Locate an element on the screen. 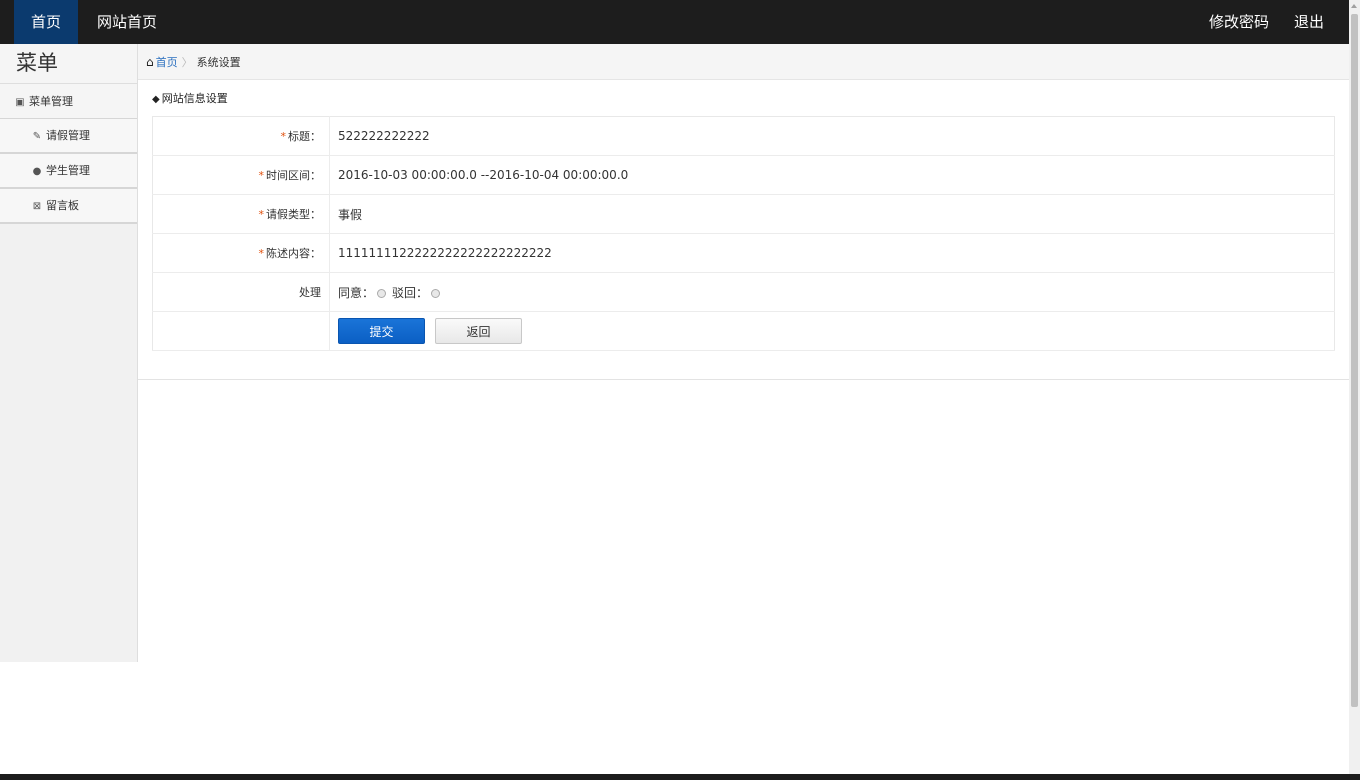 This screenshot has width=1360, height=780. wrench-icon: ✎ is located at coordinates (37, 136).